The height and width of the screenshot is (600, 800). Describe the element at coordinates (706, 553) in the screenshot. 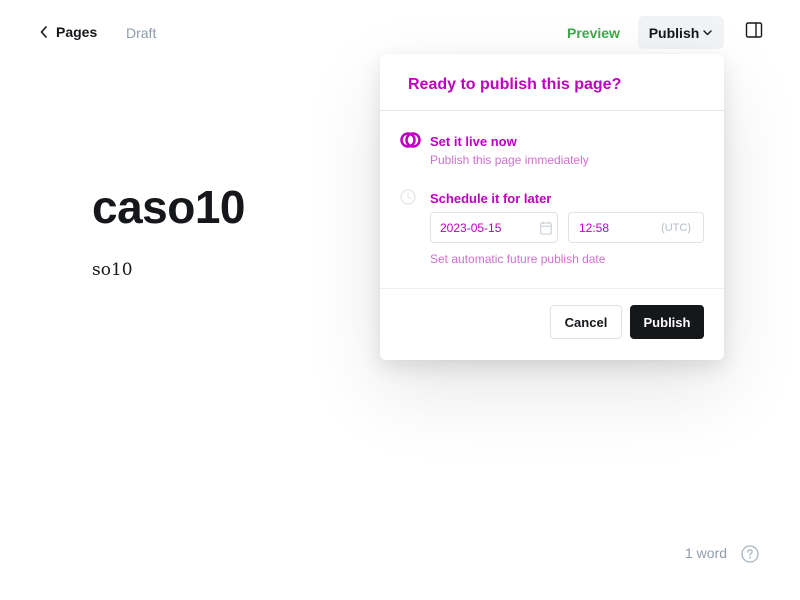

I see `word-count: 1 word` at that location.